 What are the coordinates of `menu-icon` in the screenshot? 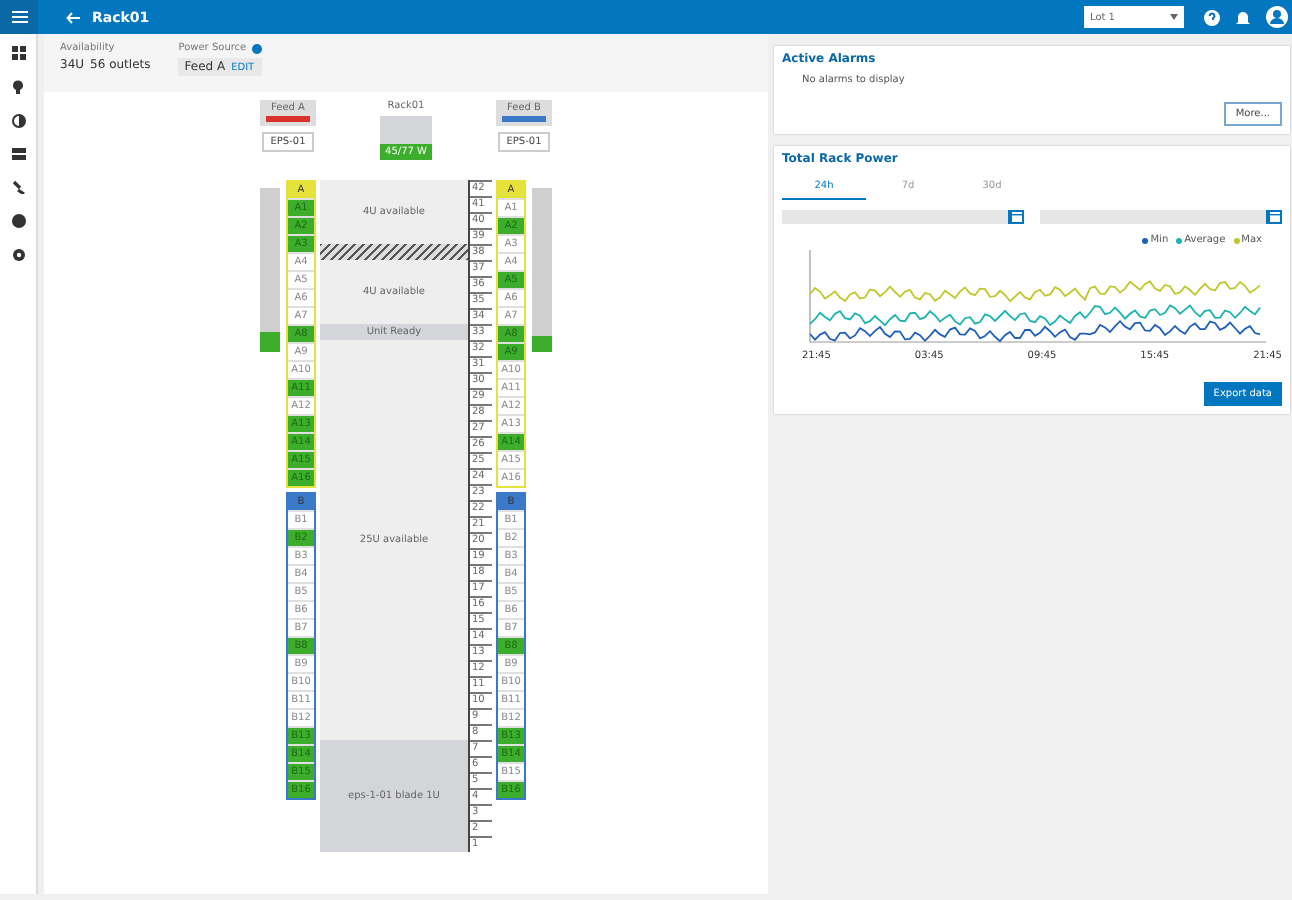 It's located at (19, 17).